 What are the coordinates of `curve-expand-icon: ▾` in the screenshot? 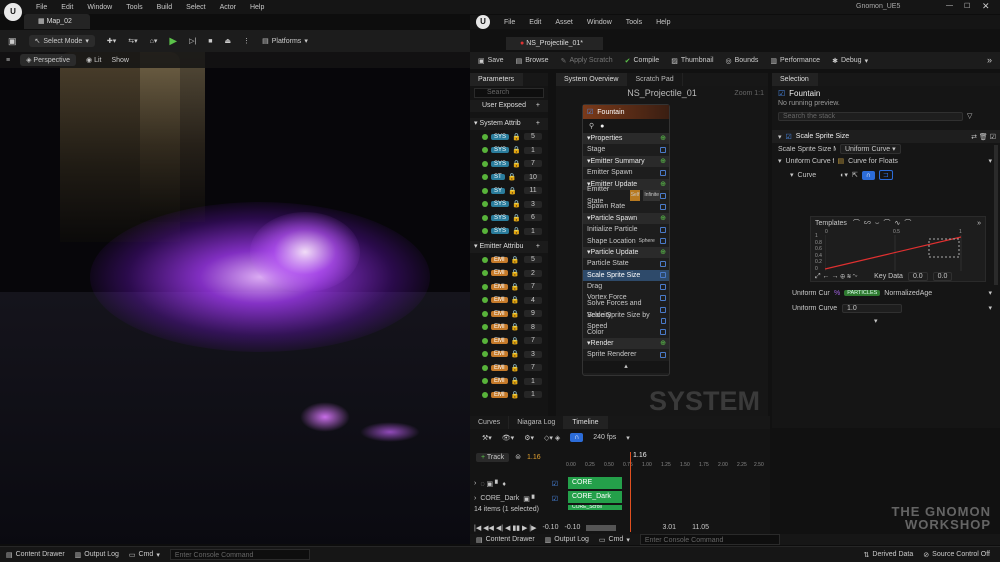 It's located at (792, 175).